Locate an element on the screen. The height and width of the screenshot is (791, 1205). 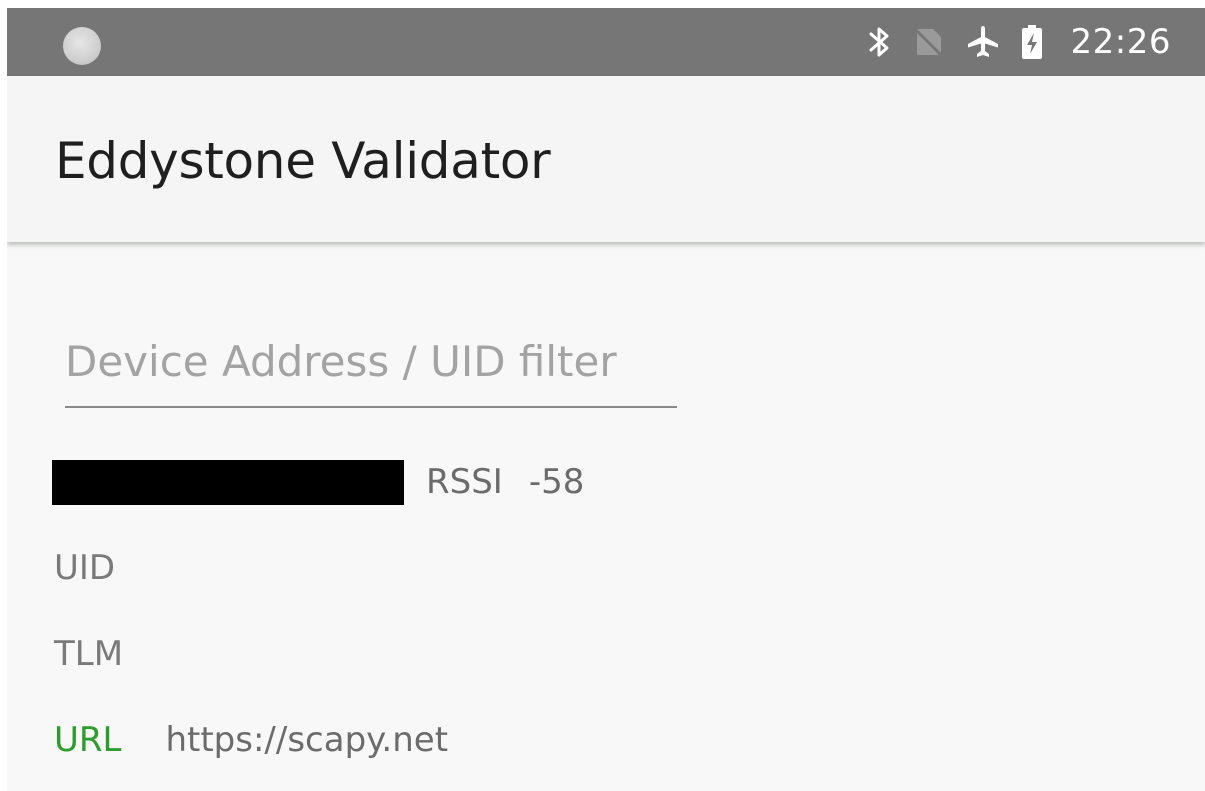
status-time: 22:26 is located at coordinates (1120, 42).